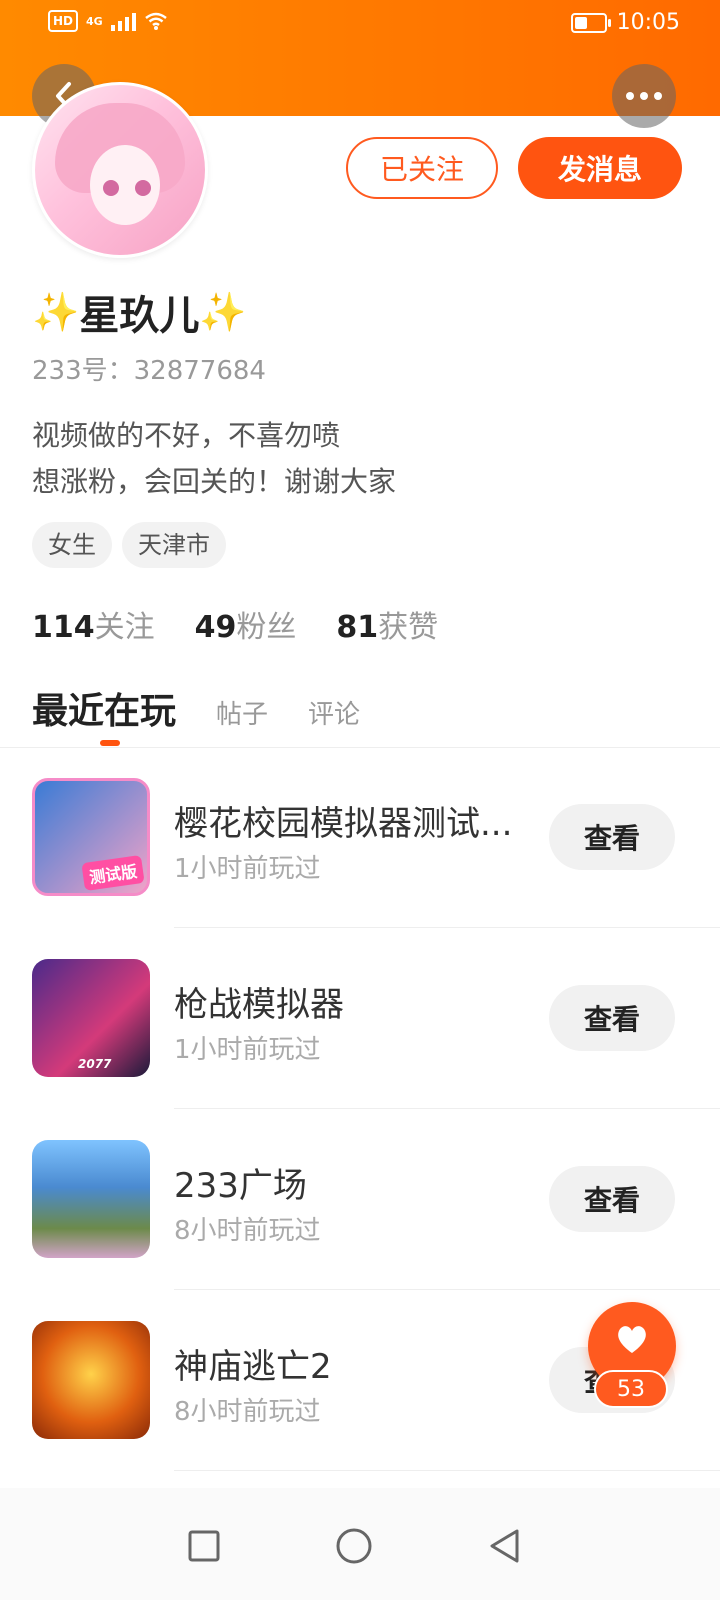 This screenshot has height=1600, width=720. Describe the element at coordinates (123, 21) in the screenshot. I see `signal-icon` at that location.